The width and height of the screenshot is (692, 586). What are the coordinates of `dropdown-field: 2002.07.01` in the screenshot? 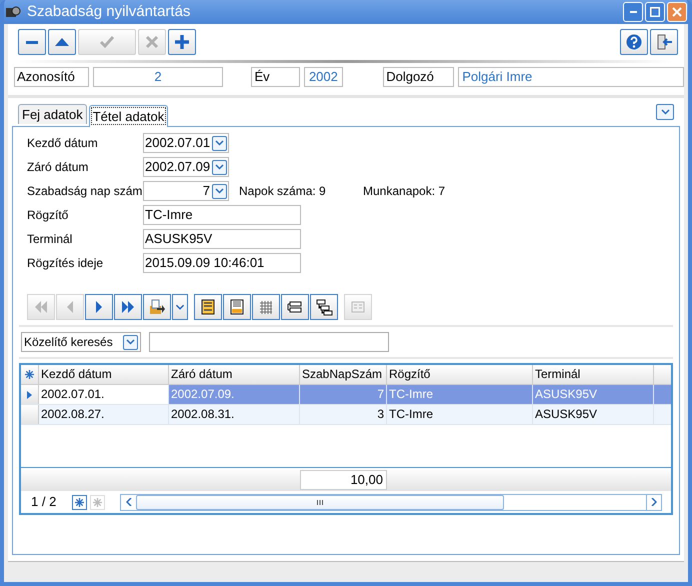 It's located at (186, 143).